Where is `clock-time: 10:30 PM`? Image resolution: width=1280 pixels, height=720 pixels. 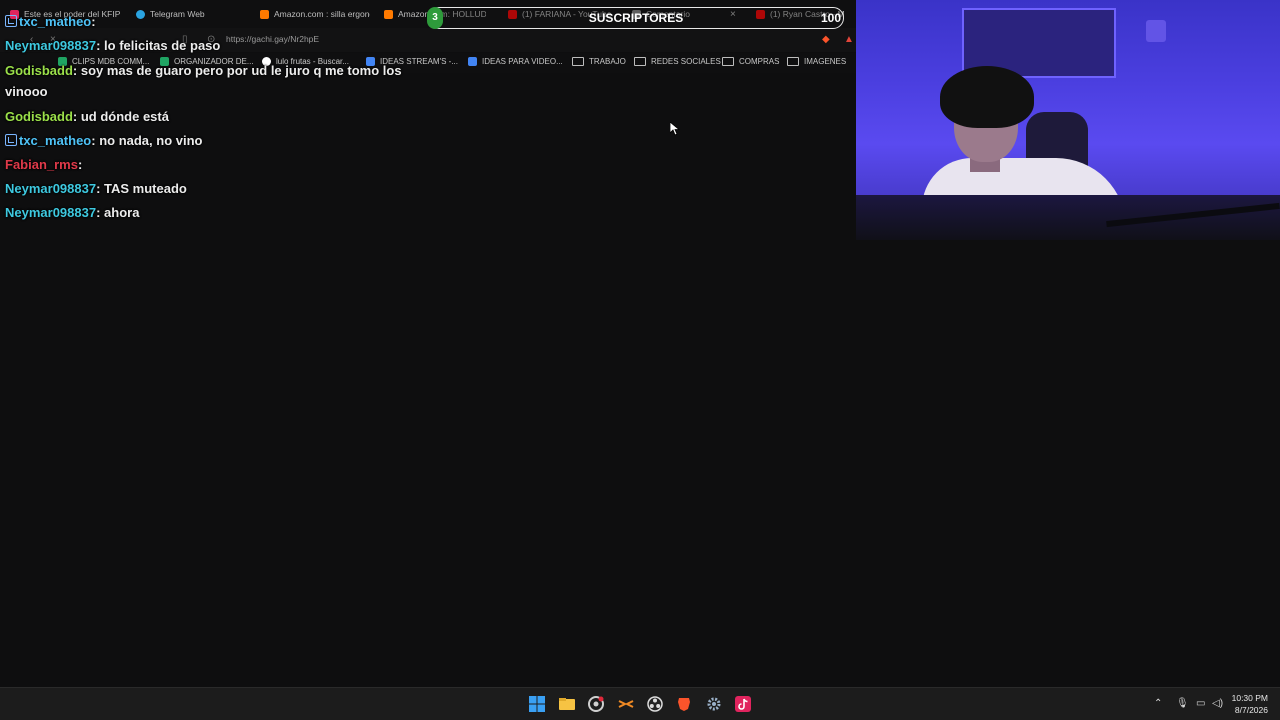 clock-time: 10:30 PM is located at coordinates (1249, 698).